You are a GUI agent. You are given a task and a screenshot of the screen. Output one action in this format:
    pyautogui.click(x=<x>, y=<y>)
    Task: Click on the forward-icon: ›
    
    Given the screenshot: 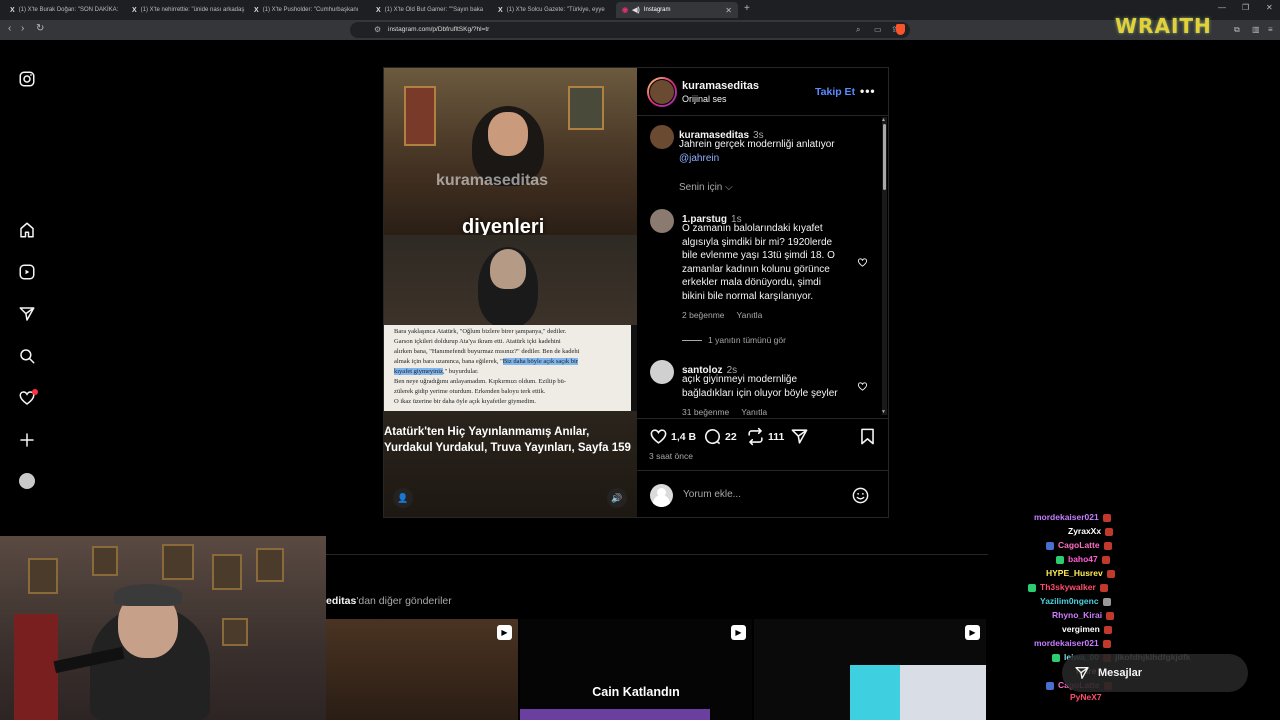 What is the action you would take?
    pyautogui.click(x=22, y=28)
    